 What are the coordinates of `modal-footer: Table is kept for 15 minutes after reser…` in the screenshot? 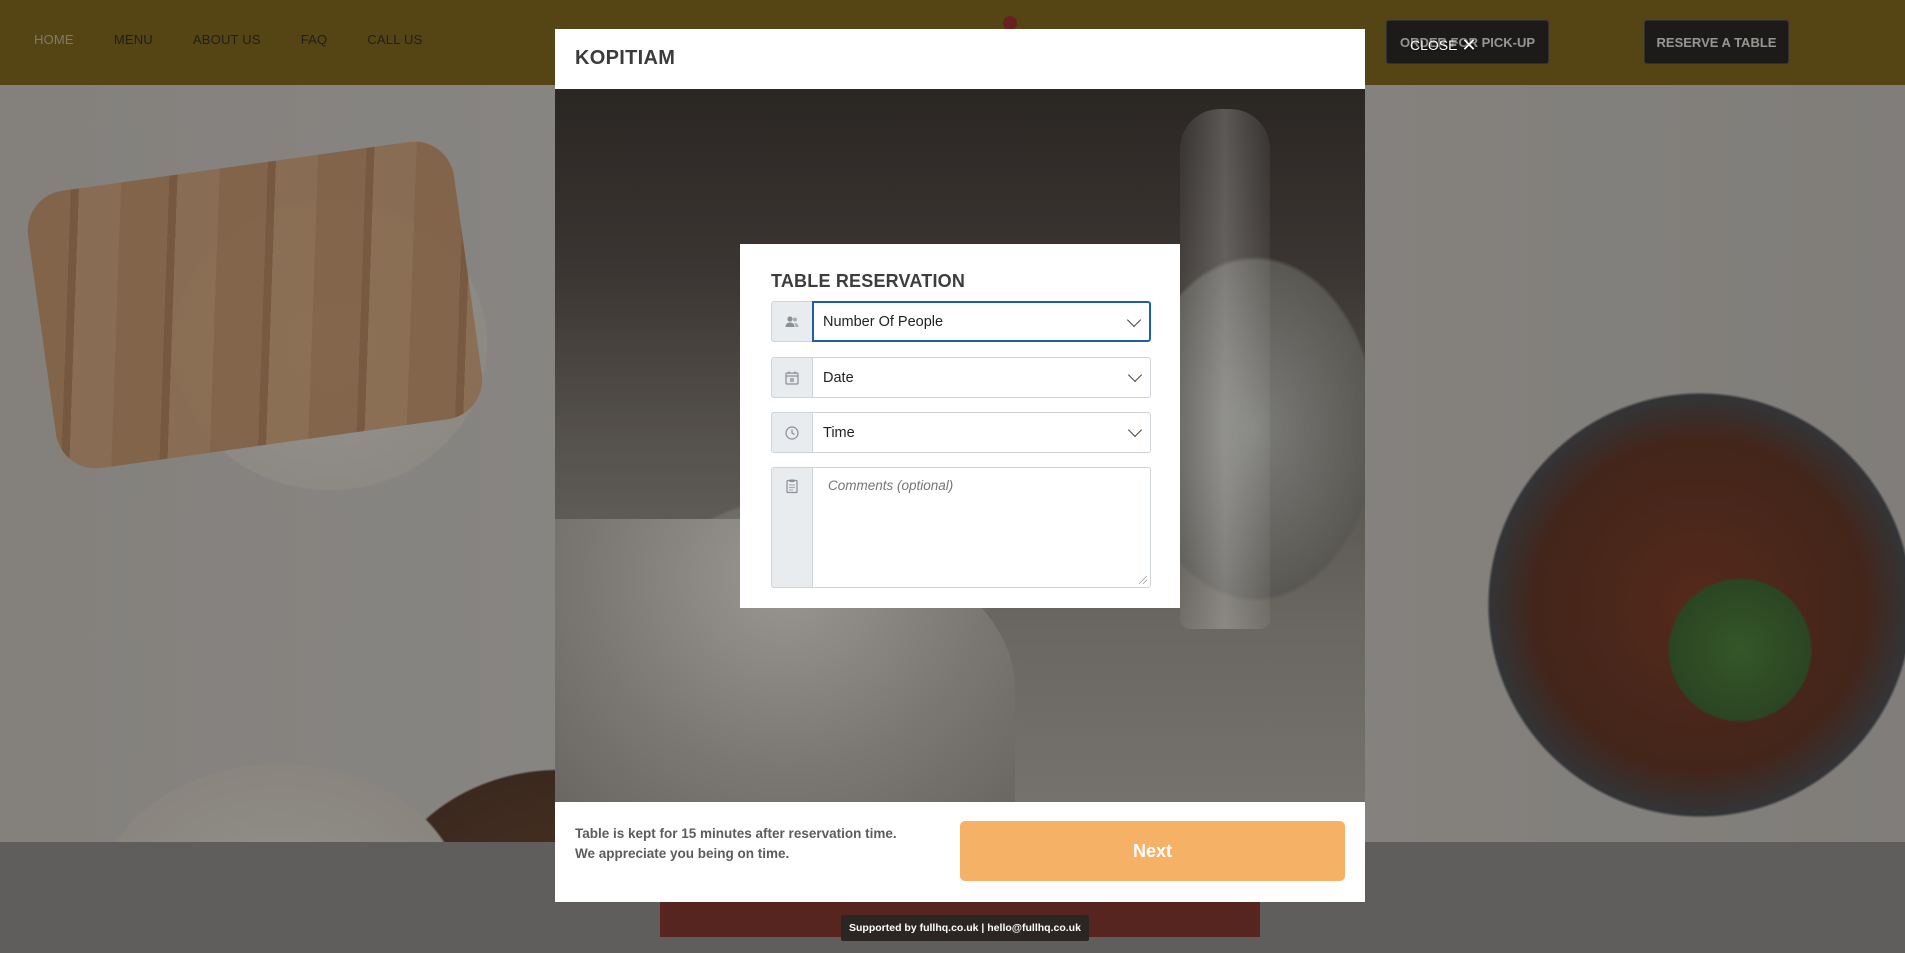 It's located at (960, 852).